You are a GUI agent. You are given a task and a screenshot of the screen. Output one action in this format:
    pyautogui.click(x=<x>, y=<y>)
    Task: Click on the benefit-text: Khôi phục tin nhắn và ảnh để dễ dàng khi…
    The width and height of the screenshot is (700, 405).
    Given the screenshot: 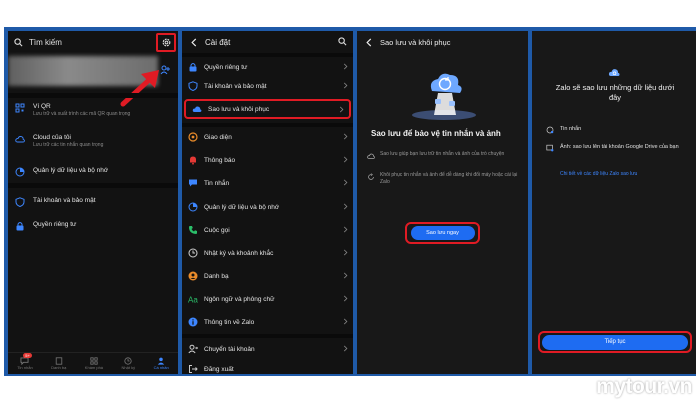 What is the action you would take?
    pyautogui.click(x=449, y=178)
    